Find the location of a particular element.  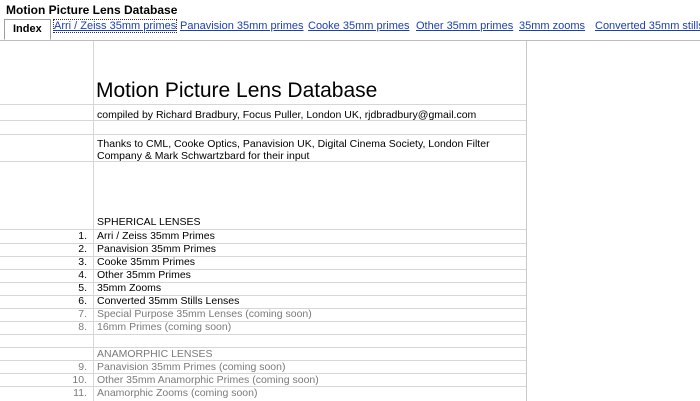

row-number: 8. is located at coordinates (82, 327).